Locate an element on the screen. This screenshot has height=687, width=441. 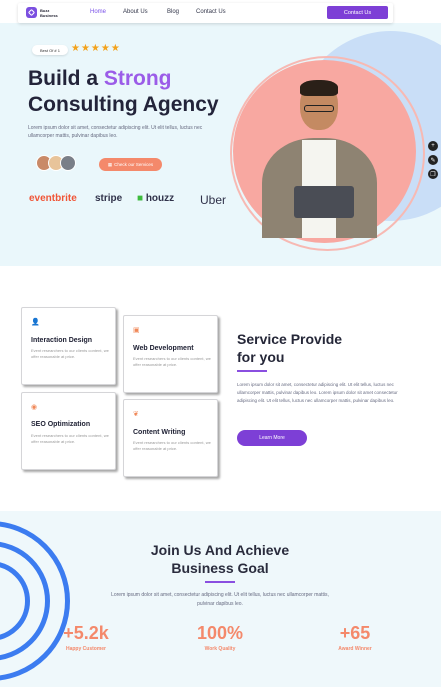
brand-uber: Uber is located at coordinates (213, 200).